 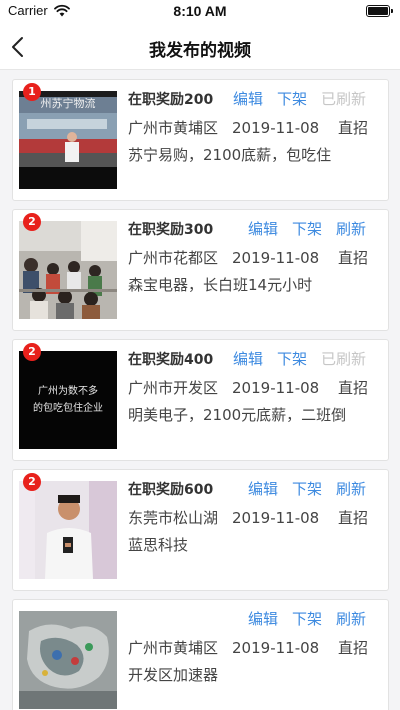 What do you see at coordinates (68, 390) in the screenshot?
I see `thumbnail-text-line-1: 广州为数不多` at bounding box center [68, 390].